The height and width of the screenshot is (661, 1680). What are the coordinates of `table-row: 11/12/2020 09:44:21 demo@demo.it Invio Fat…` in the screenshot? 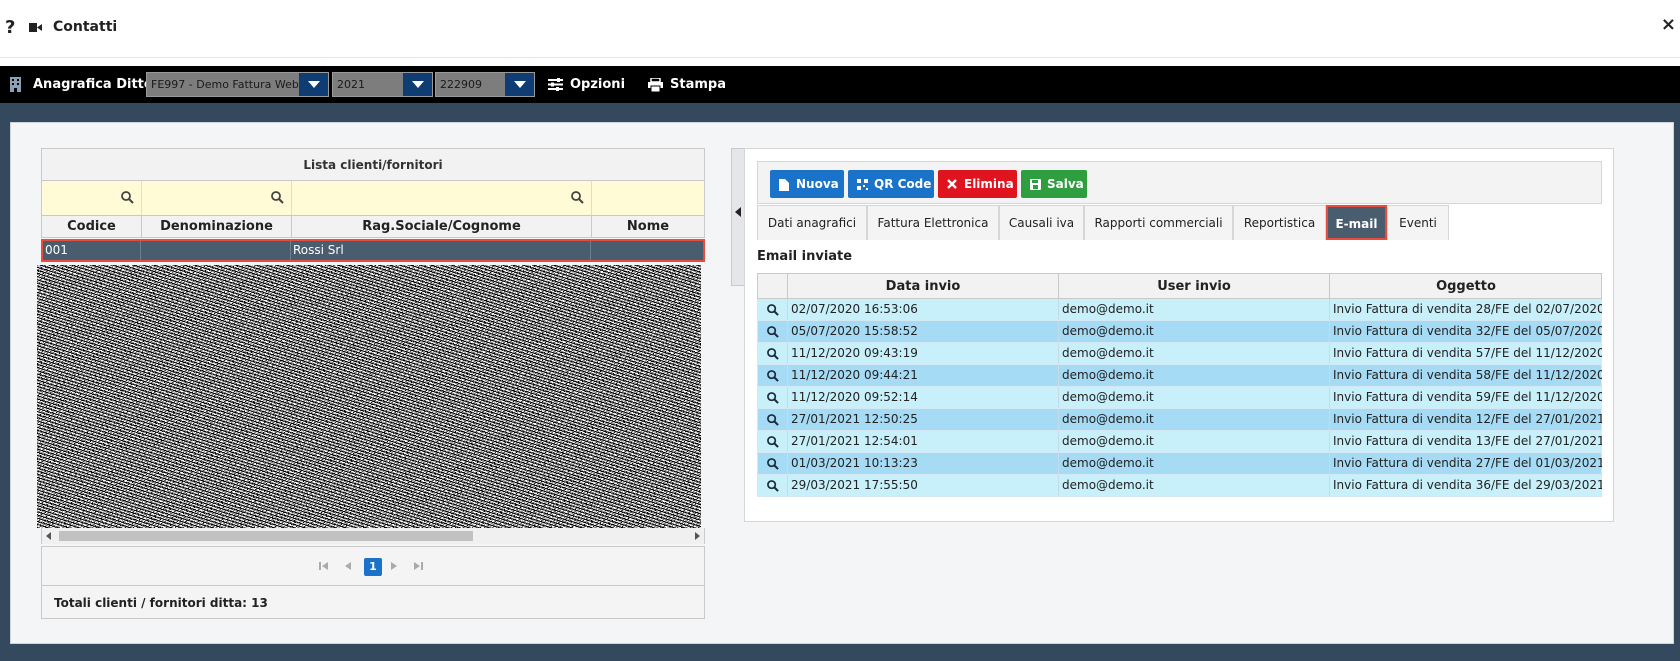 It's located at (1179, 376).